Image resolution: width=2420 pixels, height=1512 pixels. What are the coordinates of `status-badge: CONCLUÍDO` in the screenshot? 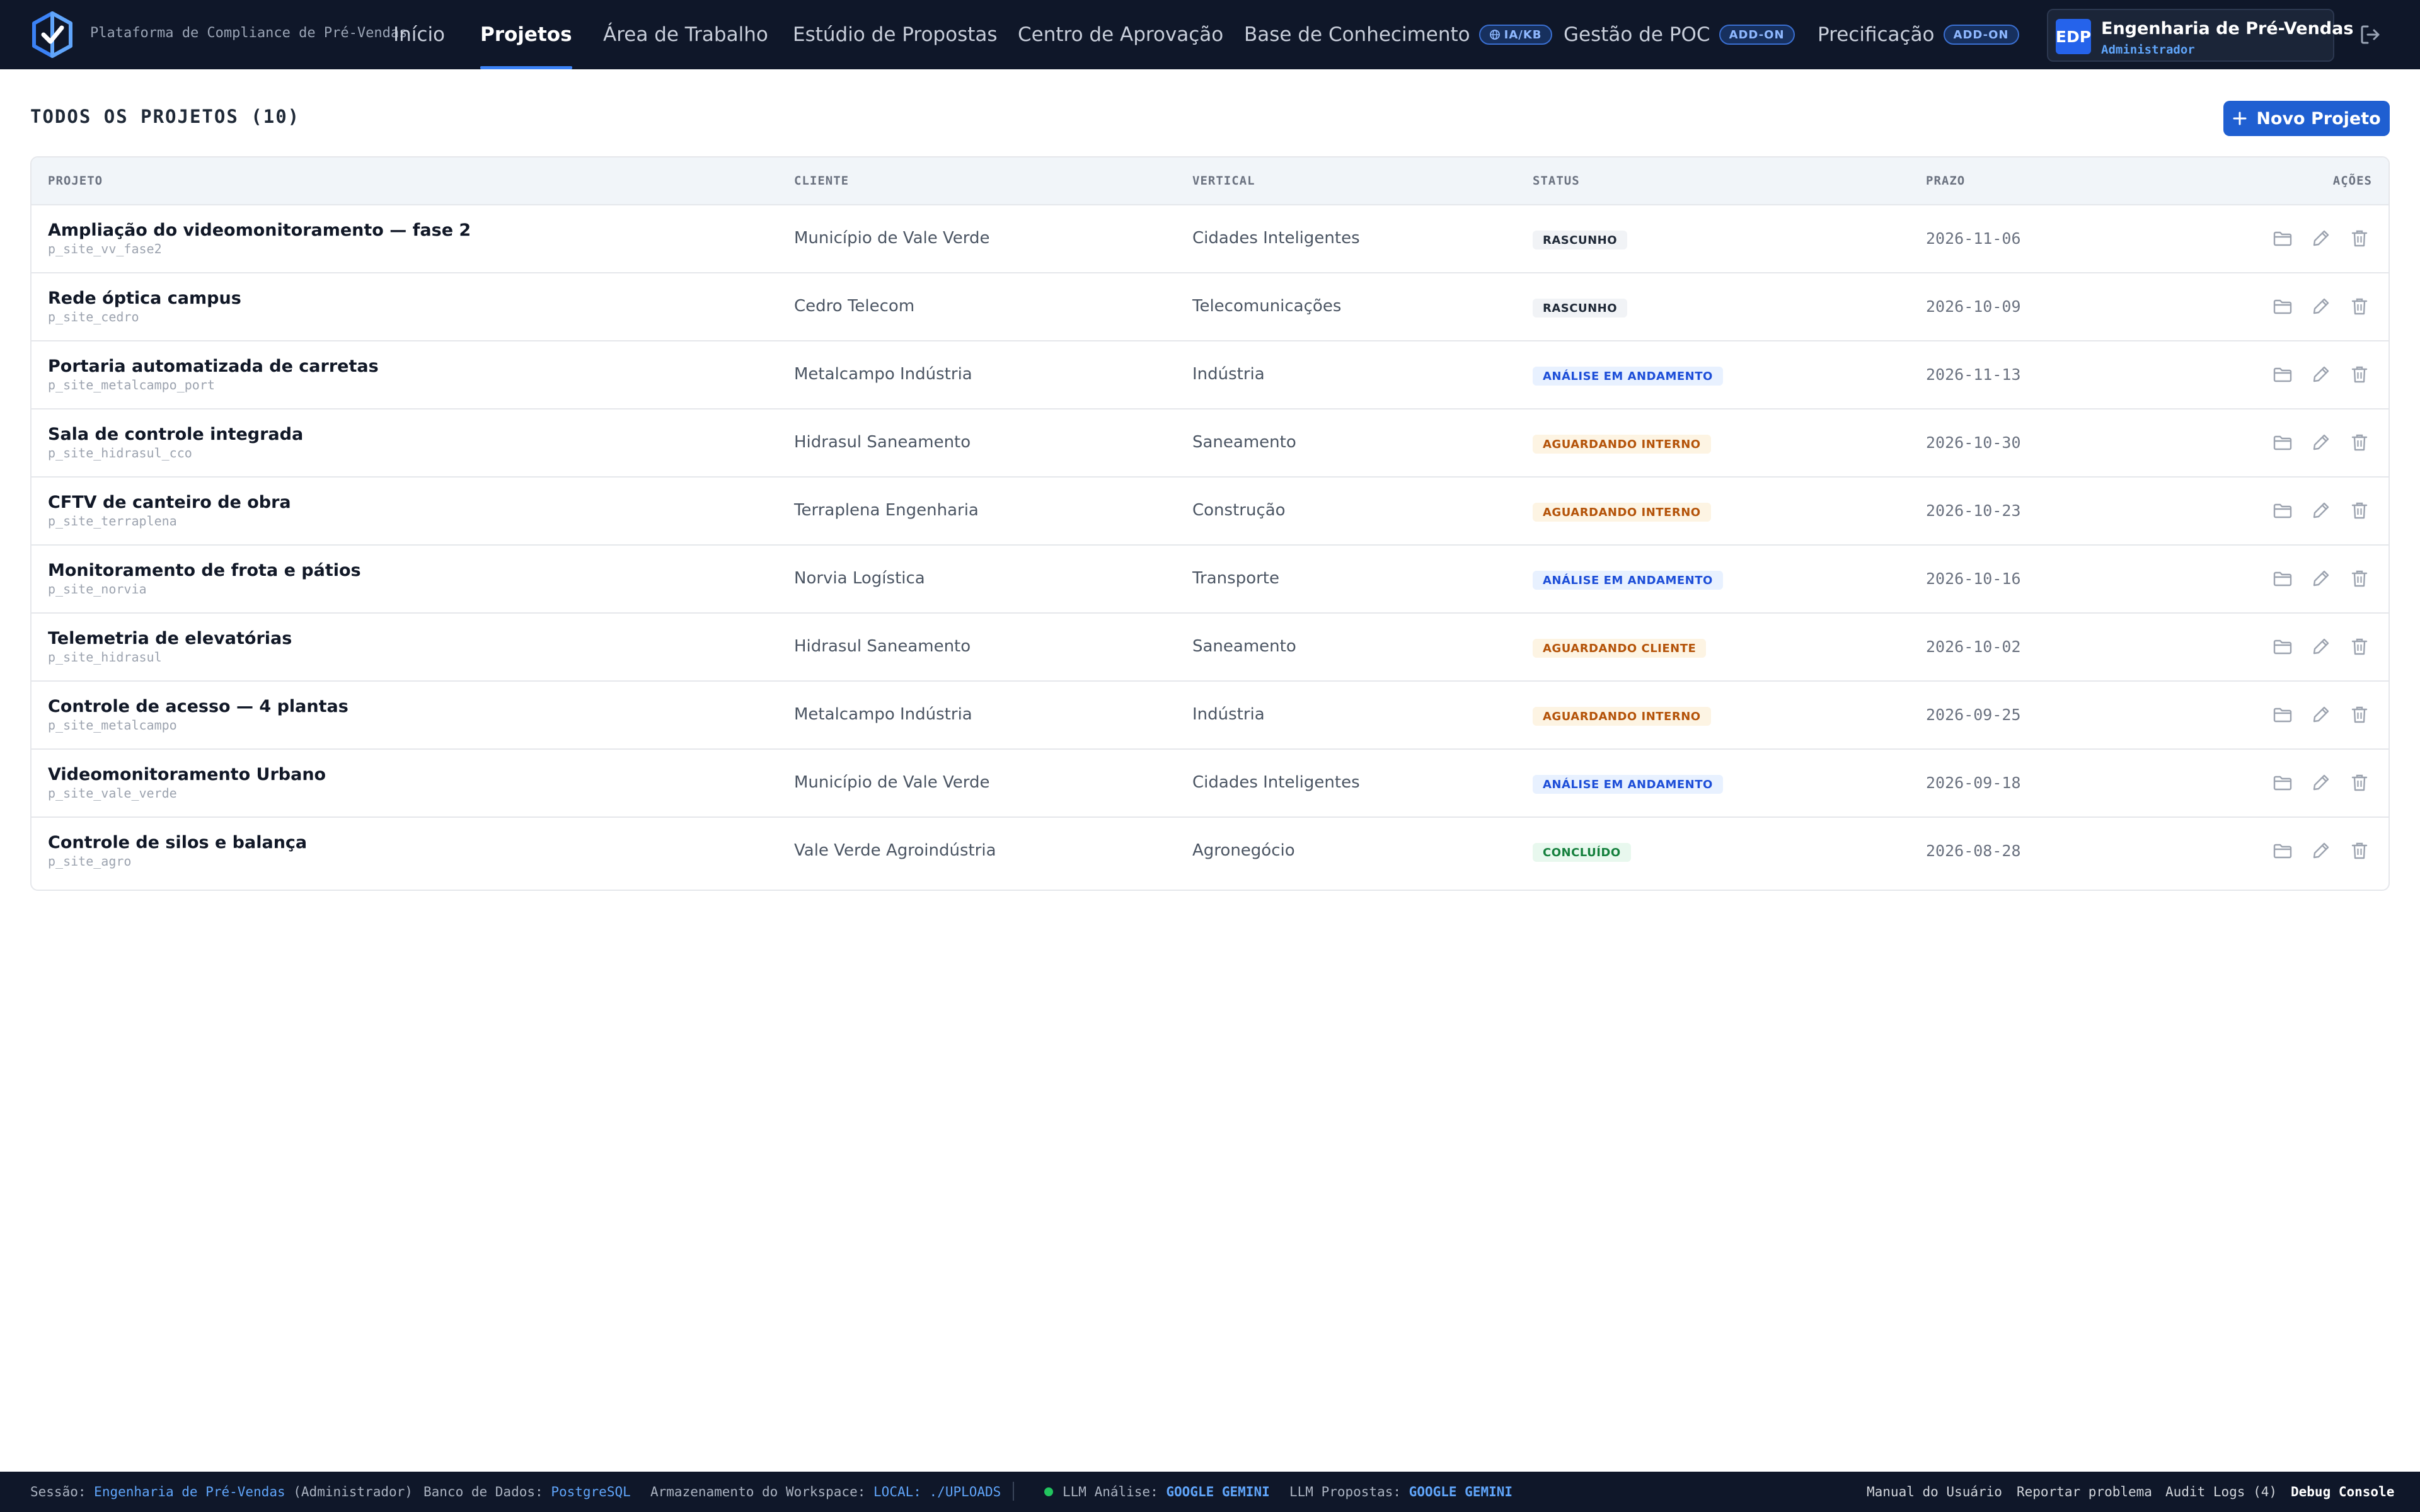 It's located at (1582, 852).